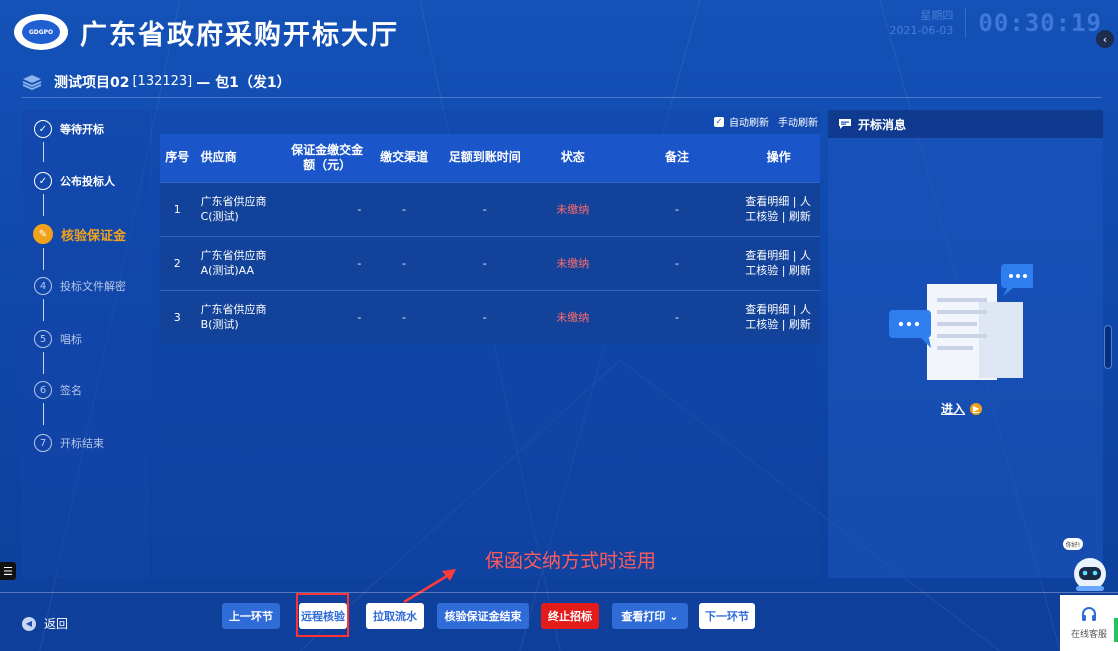  I want to click on step-sign: 6 签名, so click(58, 390).